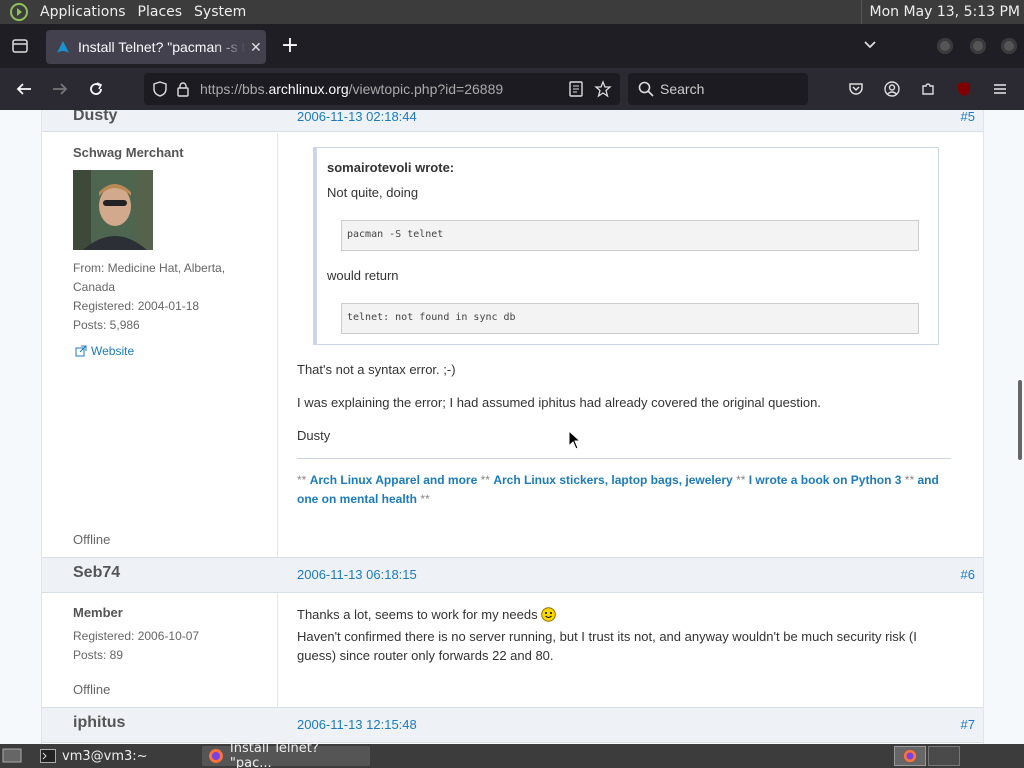 This screenshot has height=768, width=1024. Describe the element at coordinates (512, 46) in the screenshot. I see `tab-bar: Install Telnet? "pacman -s te ✕ +` at that location.